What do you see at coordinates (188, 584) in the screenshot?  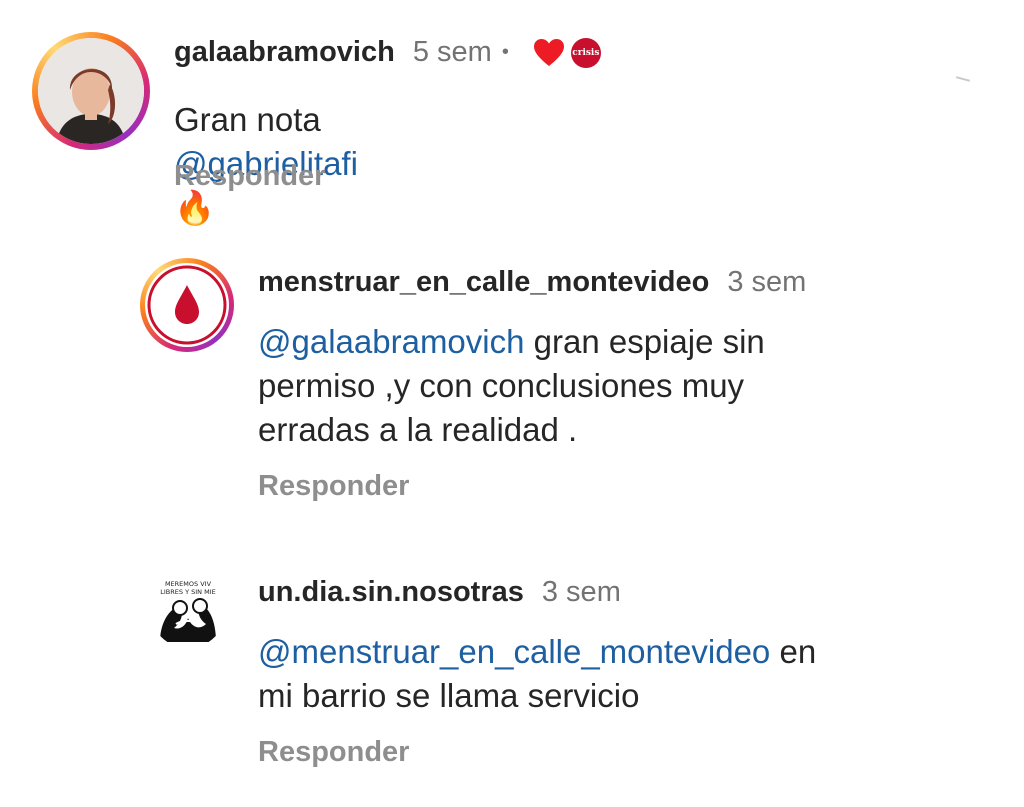 I see `svg-text: MEREMOS VIV` at bounding box center [188, 584].